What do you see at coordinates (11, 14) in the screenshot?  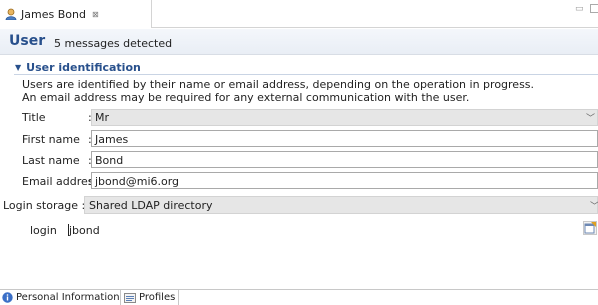 I see `user-icon` at bounding box center [11, 14].